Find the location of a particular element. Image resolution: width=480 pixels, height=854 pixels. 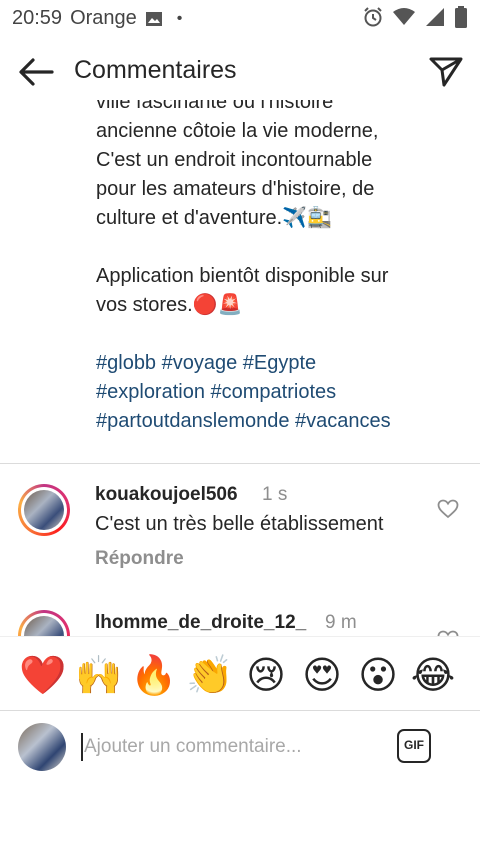

heart-like-icon is located at coordinates (448, 509).